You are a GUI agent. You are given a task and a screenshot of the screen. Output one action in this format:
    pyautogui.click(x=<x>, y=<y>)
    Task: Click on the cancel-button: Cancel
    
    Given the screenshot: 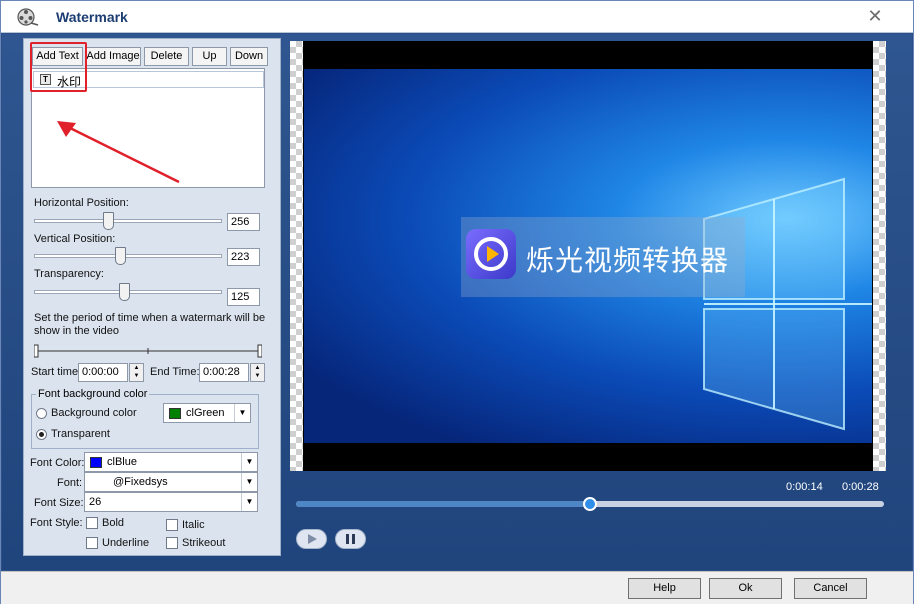 What is the action you would take?
    pyautogui.click(x=830, y=588)
    